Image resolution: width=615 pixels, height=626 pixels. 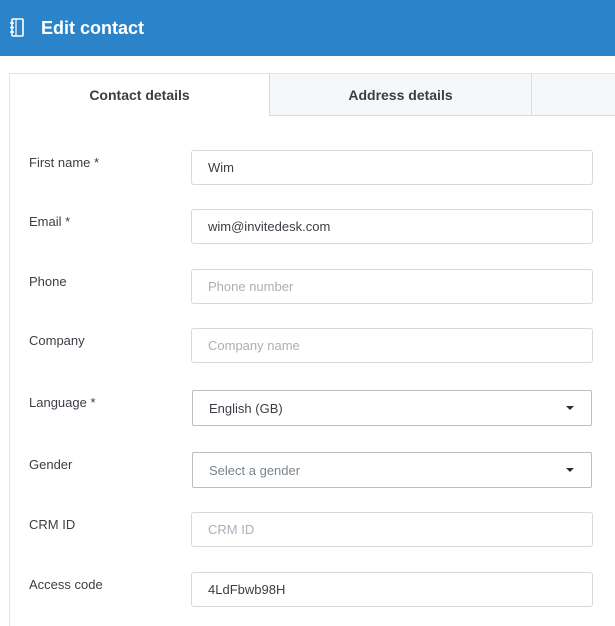 What do you see at coordinates (64, 162) in the screenshot?
I see `first-name-label: First name *` at bounding box center [64, 162].